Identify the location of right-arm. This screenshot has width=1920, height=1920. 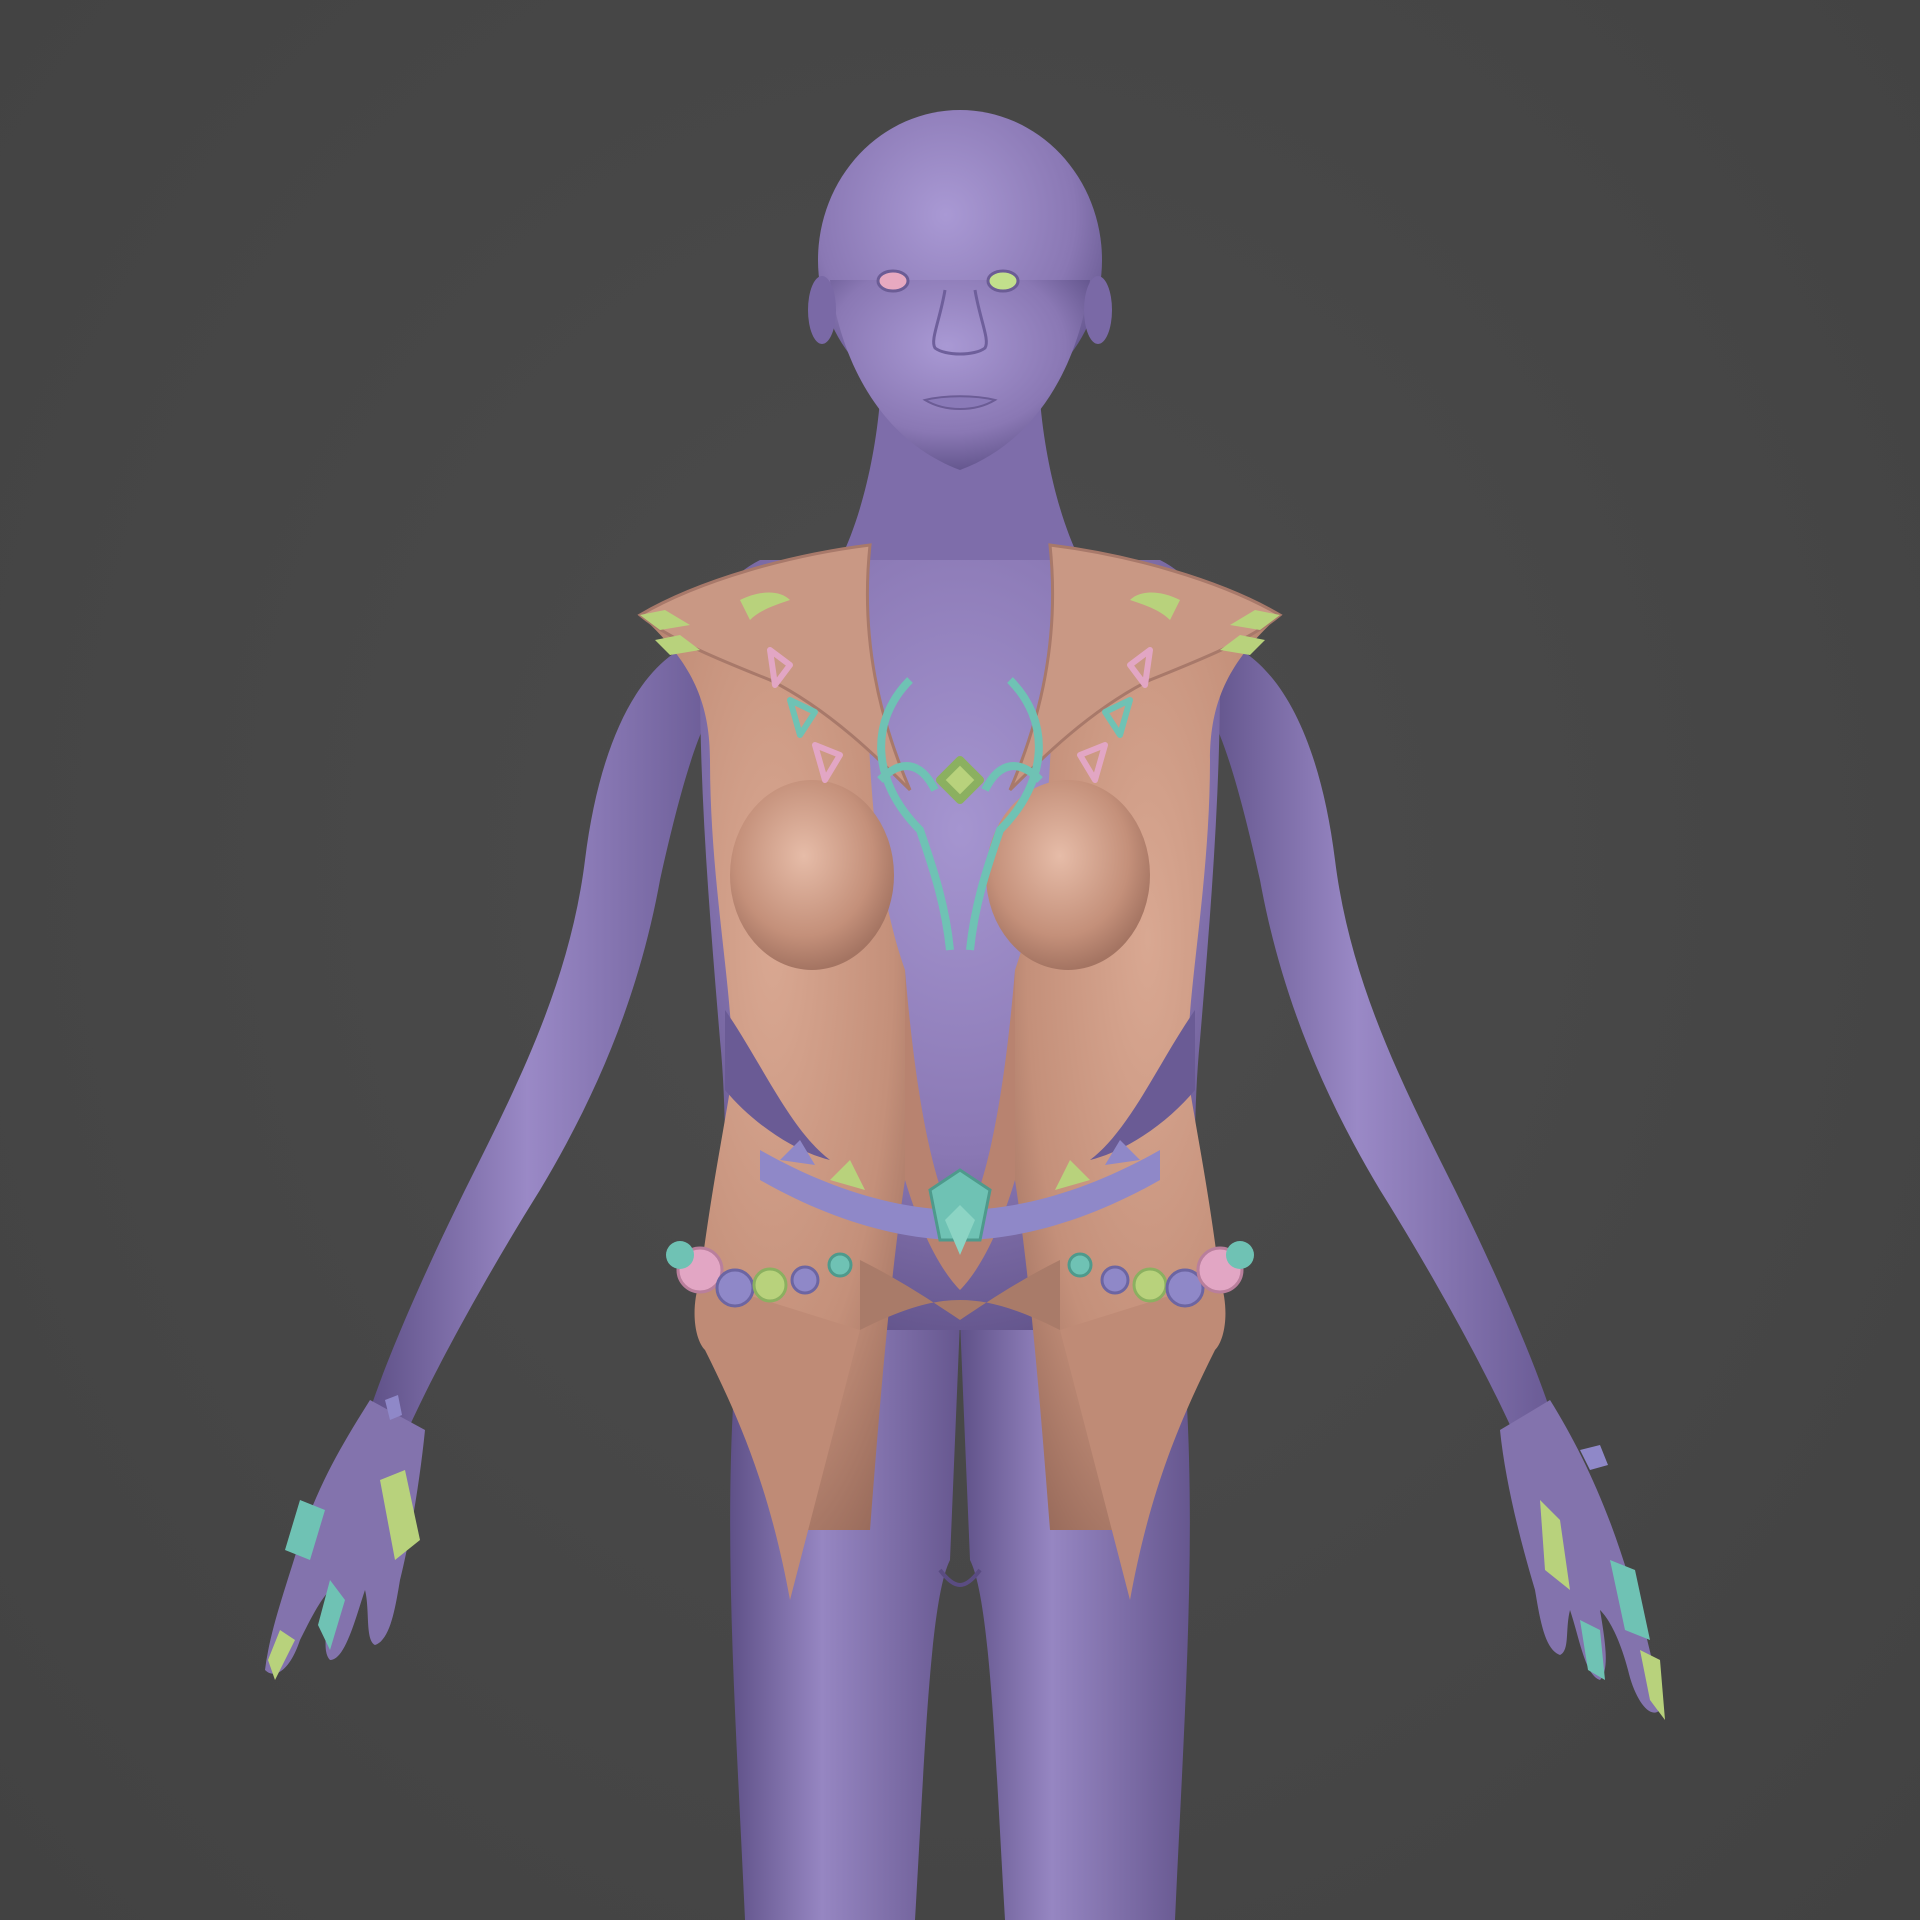
(1430, 1176).